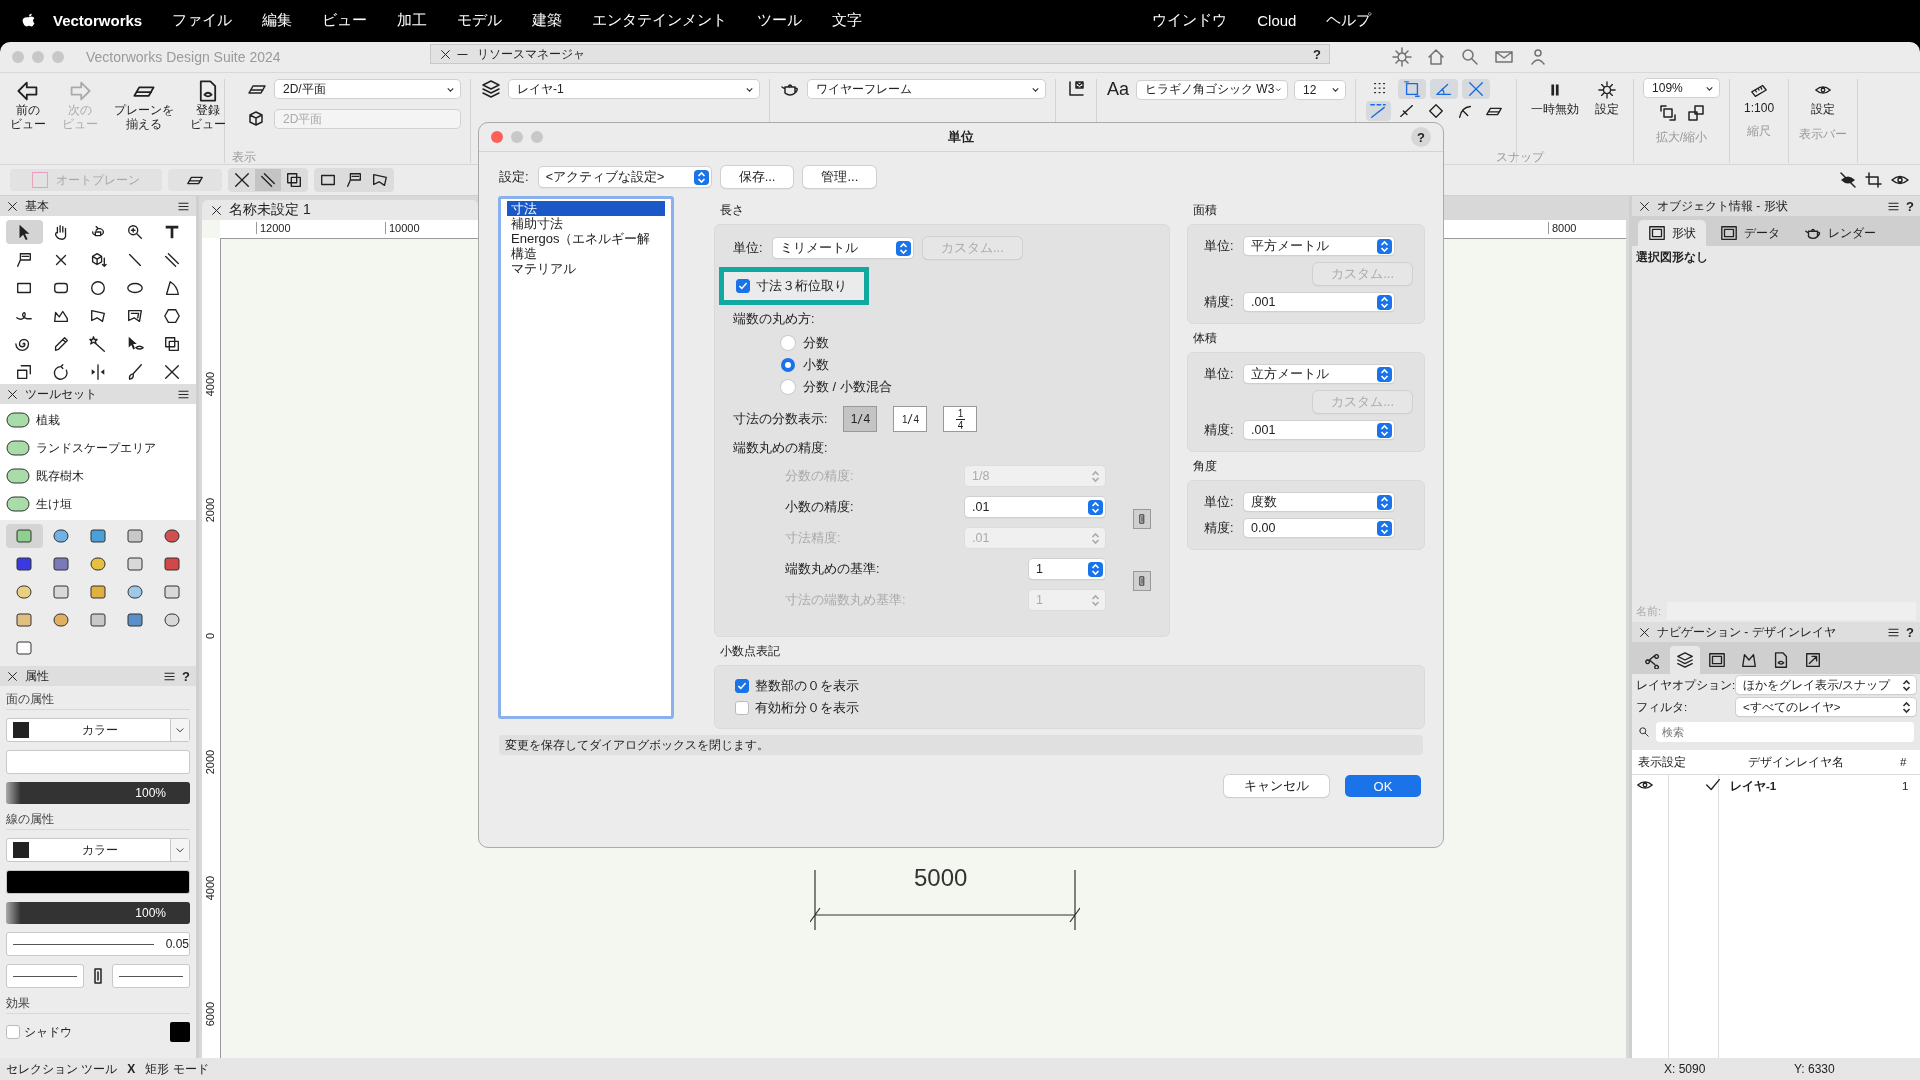  Describe the element at coordinates (774, 319) in the screenshot. I see `rounding-label: 端数の丸め方:` at that location.